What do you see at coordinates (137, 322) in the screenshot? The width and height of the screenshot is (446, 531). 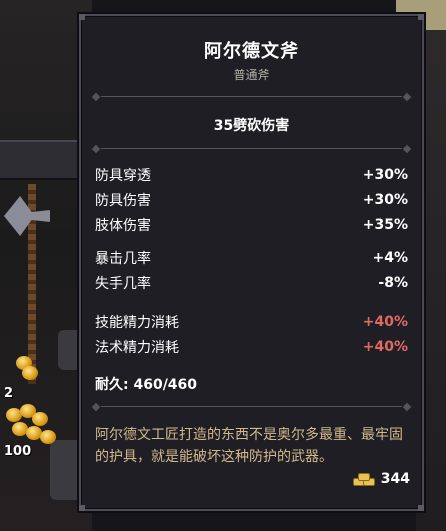 I see `stat-label: 技能精力消耗` at bounding box center [137, 322].